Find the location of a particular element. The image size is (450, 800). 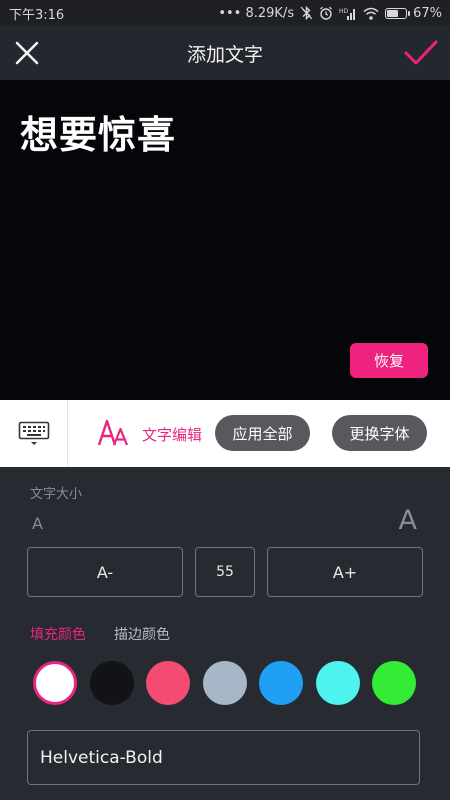

close-button is located at coordinates (27, 53).